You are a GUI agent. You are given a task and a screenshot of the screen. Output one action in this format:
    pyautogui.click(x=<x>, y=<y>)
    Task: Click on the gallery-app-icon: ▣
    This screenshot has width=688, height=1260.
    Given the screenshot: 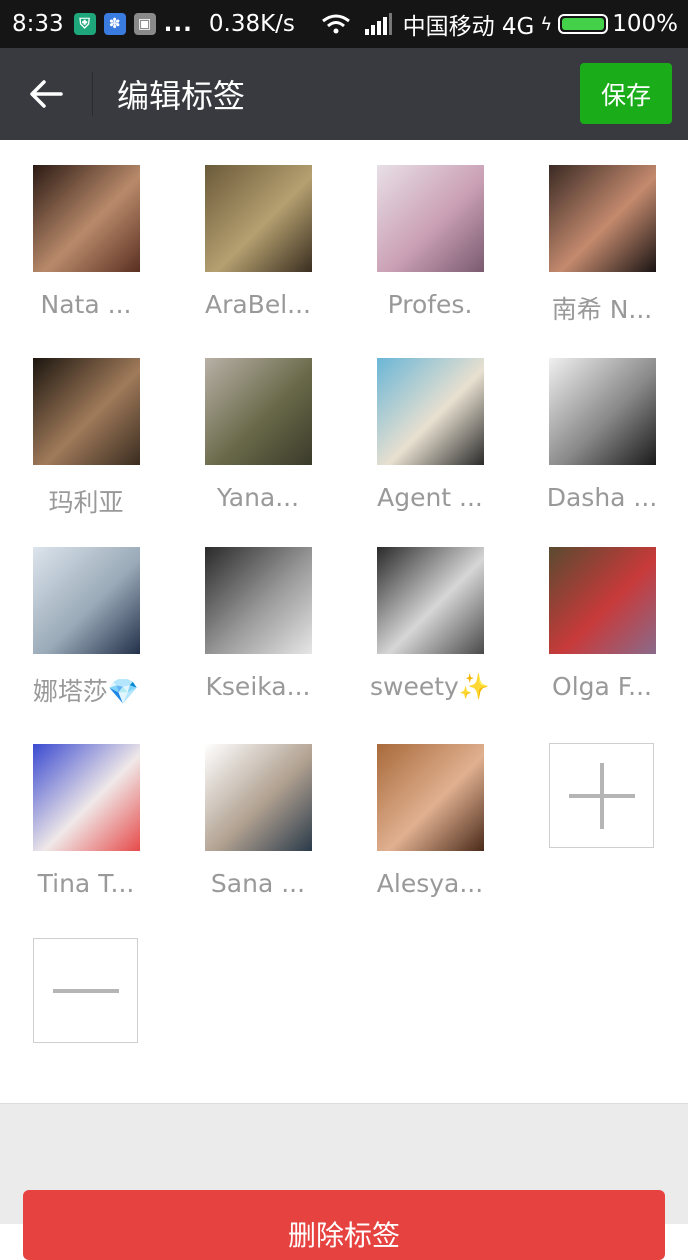 What is the action you would take?
    pyautogui.click(x=144, y=24)
    